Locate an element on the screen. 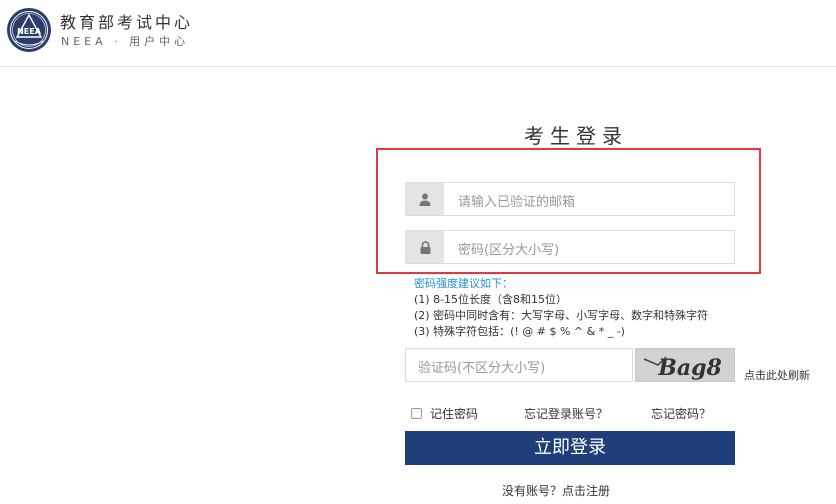  lock-icon is located at coordinates (425, 247).